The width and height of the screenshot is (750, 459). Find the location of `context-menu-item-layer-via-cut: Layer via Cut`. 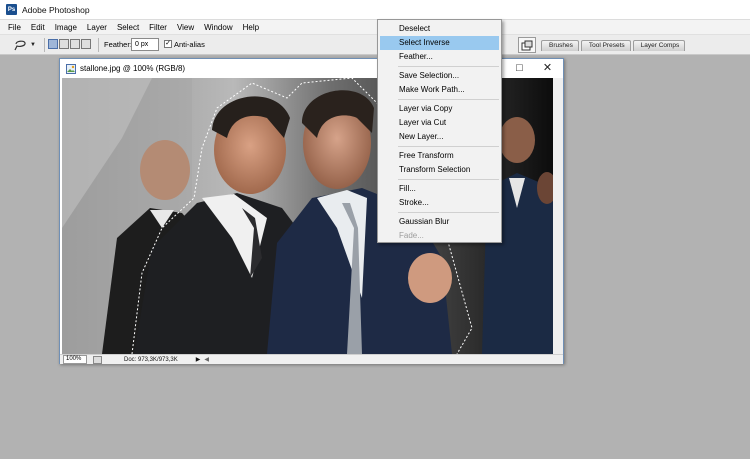

context-menu-item-layer-via-cut: Layer via Cut is located at coordinates (439, 123).